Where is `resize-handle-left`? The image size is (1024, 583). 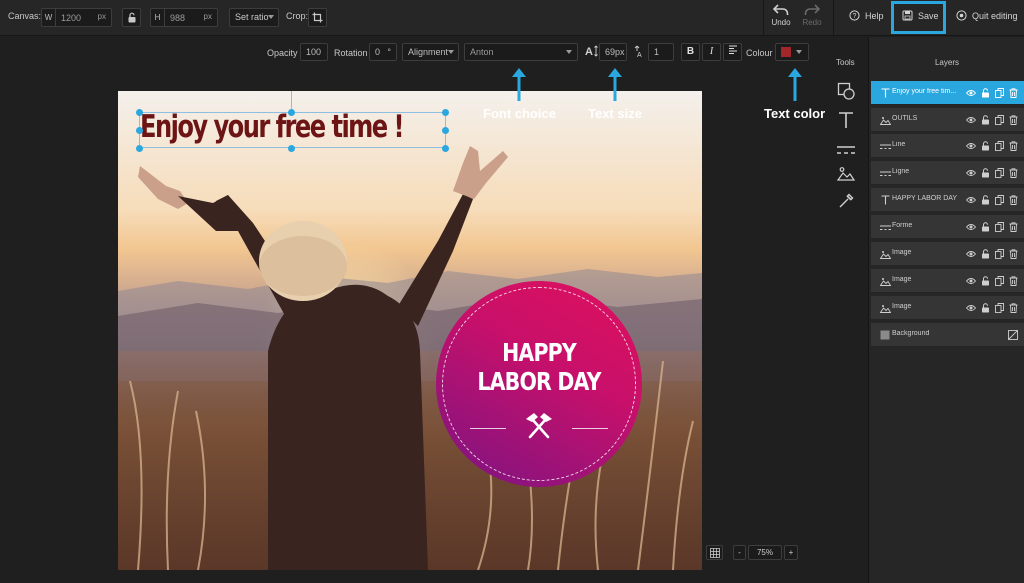
resize-handle-left is located at coordinates (139, 130).